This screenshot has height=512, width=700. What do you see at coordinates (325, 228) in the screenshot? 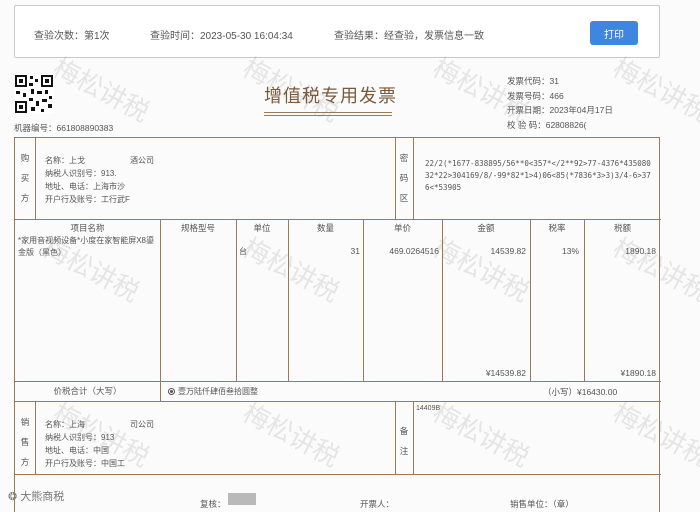
I see `header-qty: 数量` at bounding box center [325, 228].